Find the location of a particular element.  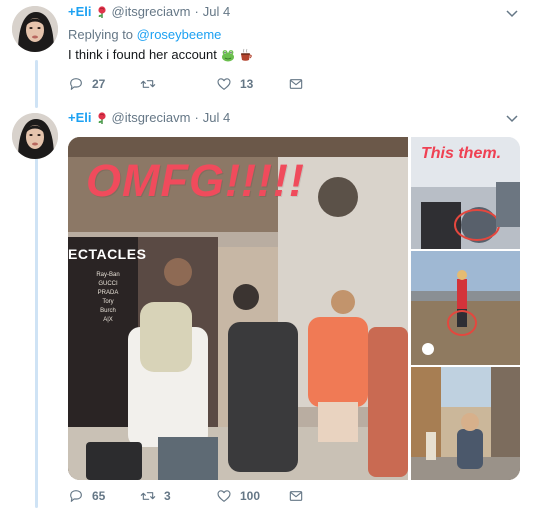

tweet-actions: 27 13 is located at coordinates (186, 84).